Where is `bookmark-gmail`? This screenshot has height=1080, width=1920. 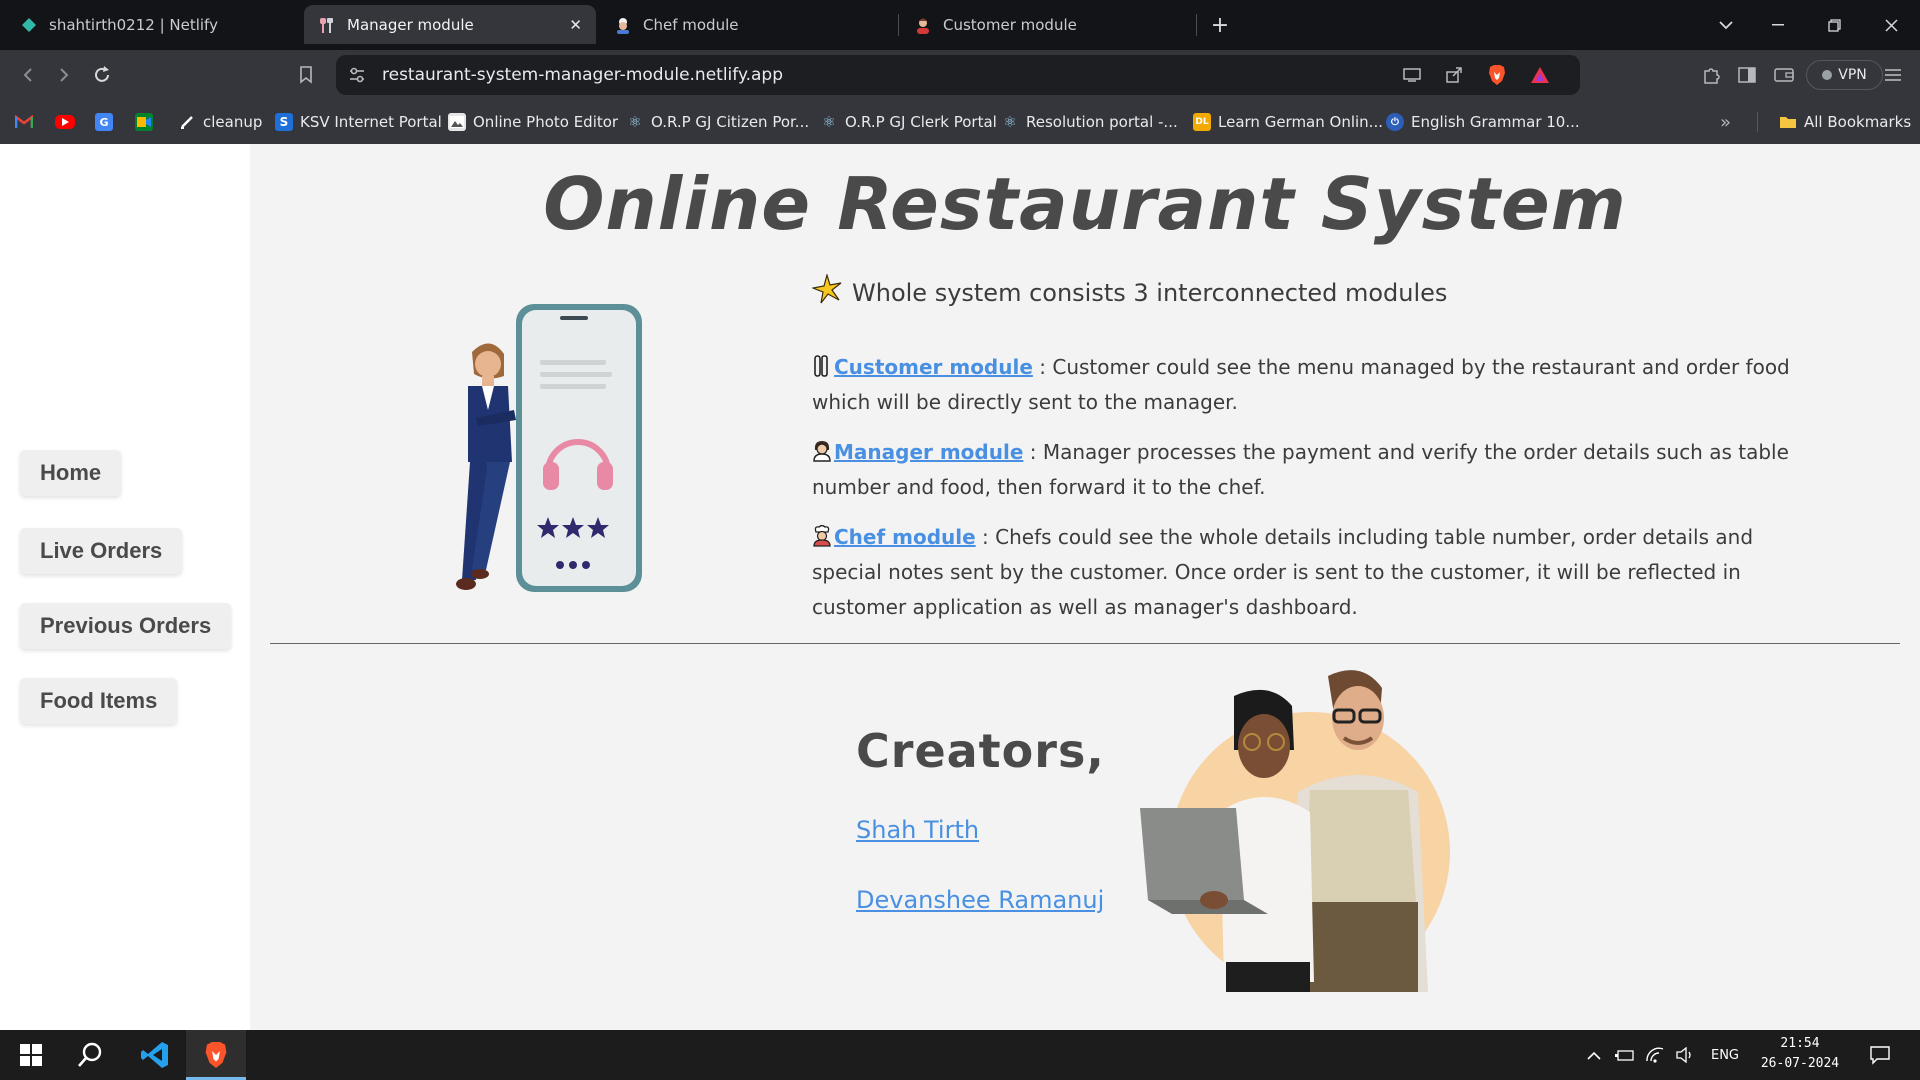
bookmark-gmail is located at coordinates (27, 122).